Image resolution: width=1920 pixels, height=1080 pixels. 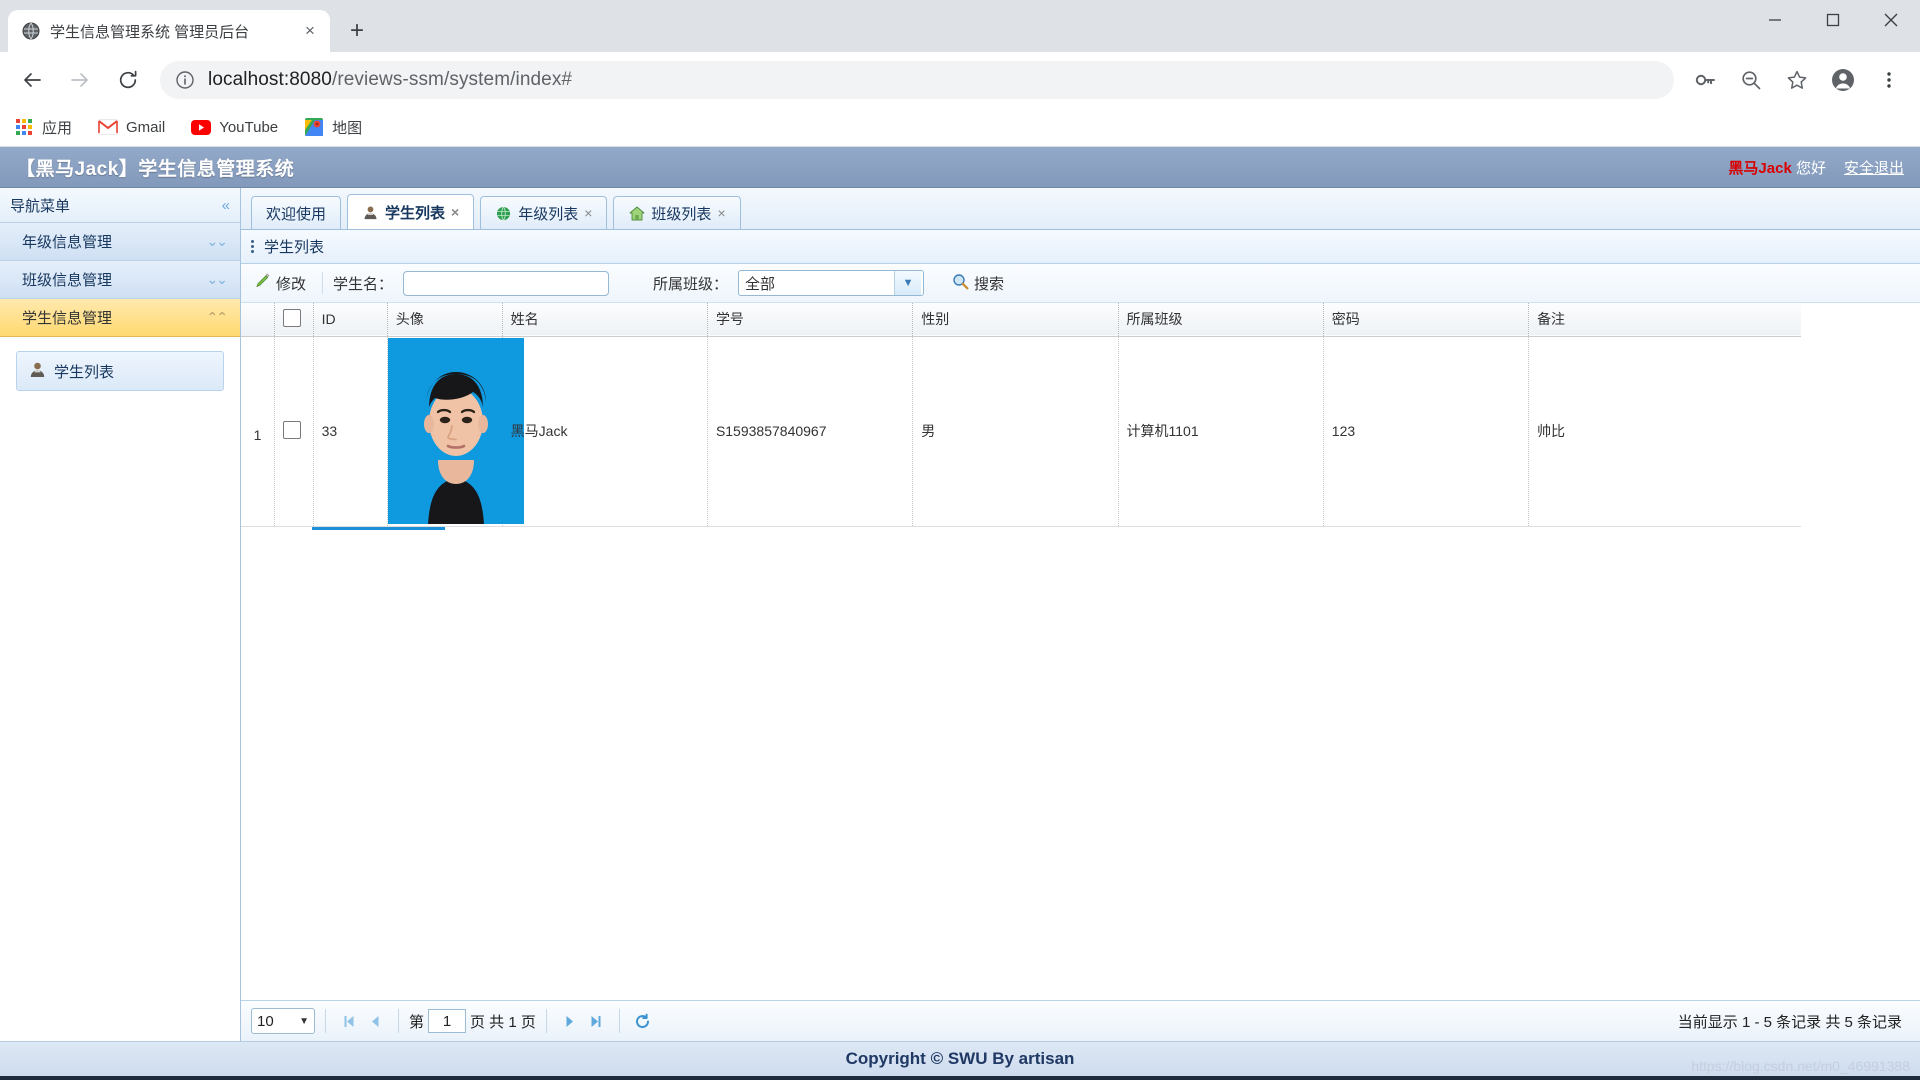 What do you see at coordinates (1874, 167) in the screenshot?
I see `logout-link: 安全退出` at bounding box center [1874, 167].